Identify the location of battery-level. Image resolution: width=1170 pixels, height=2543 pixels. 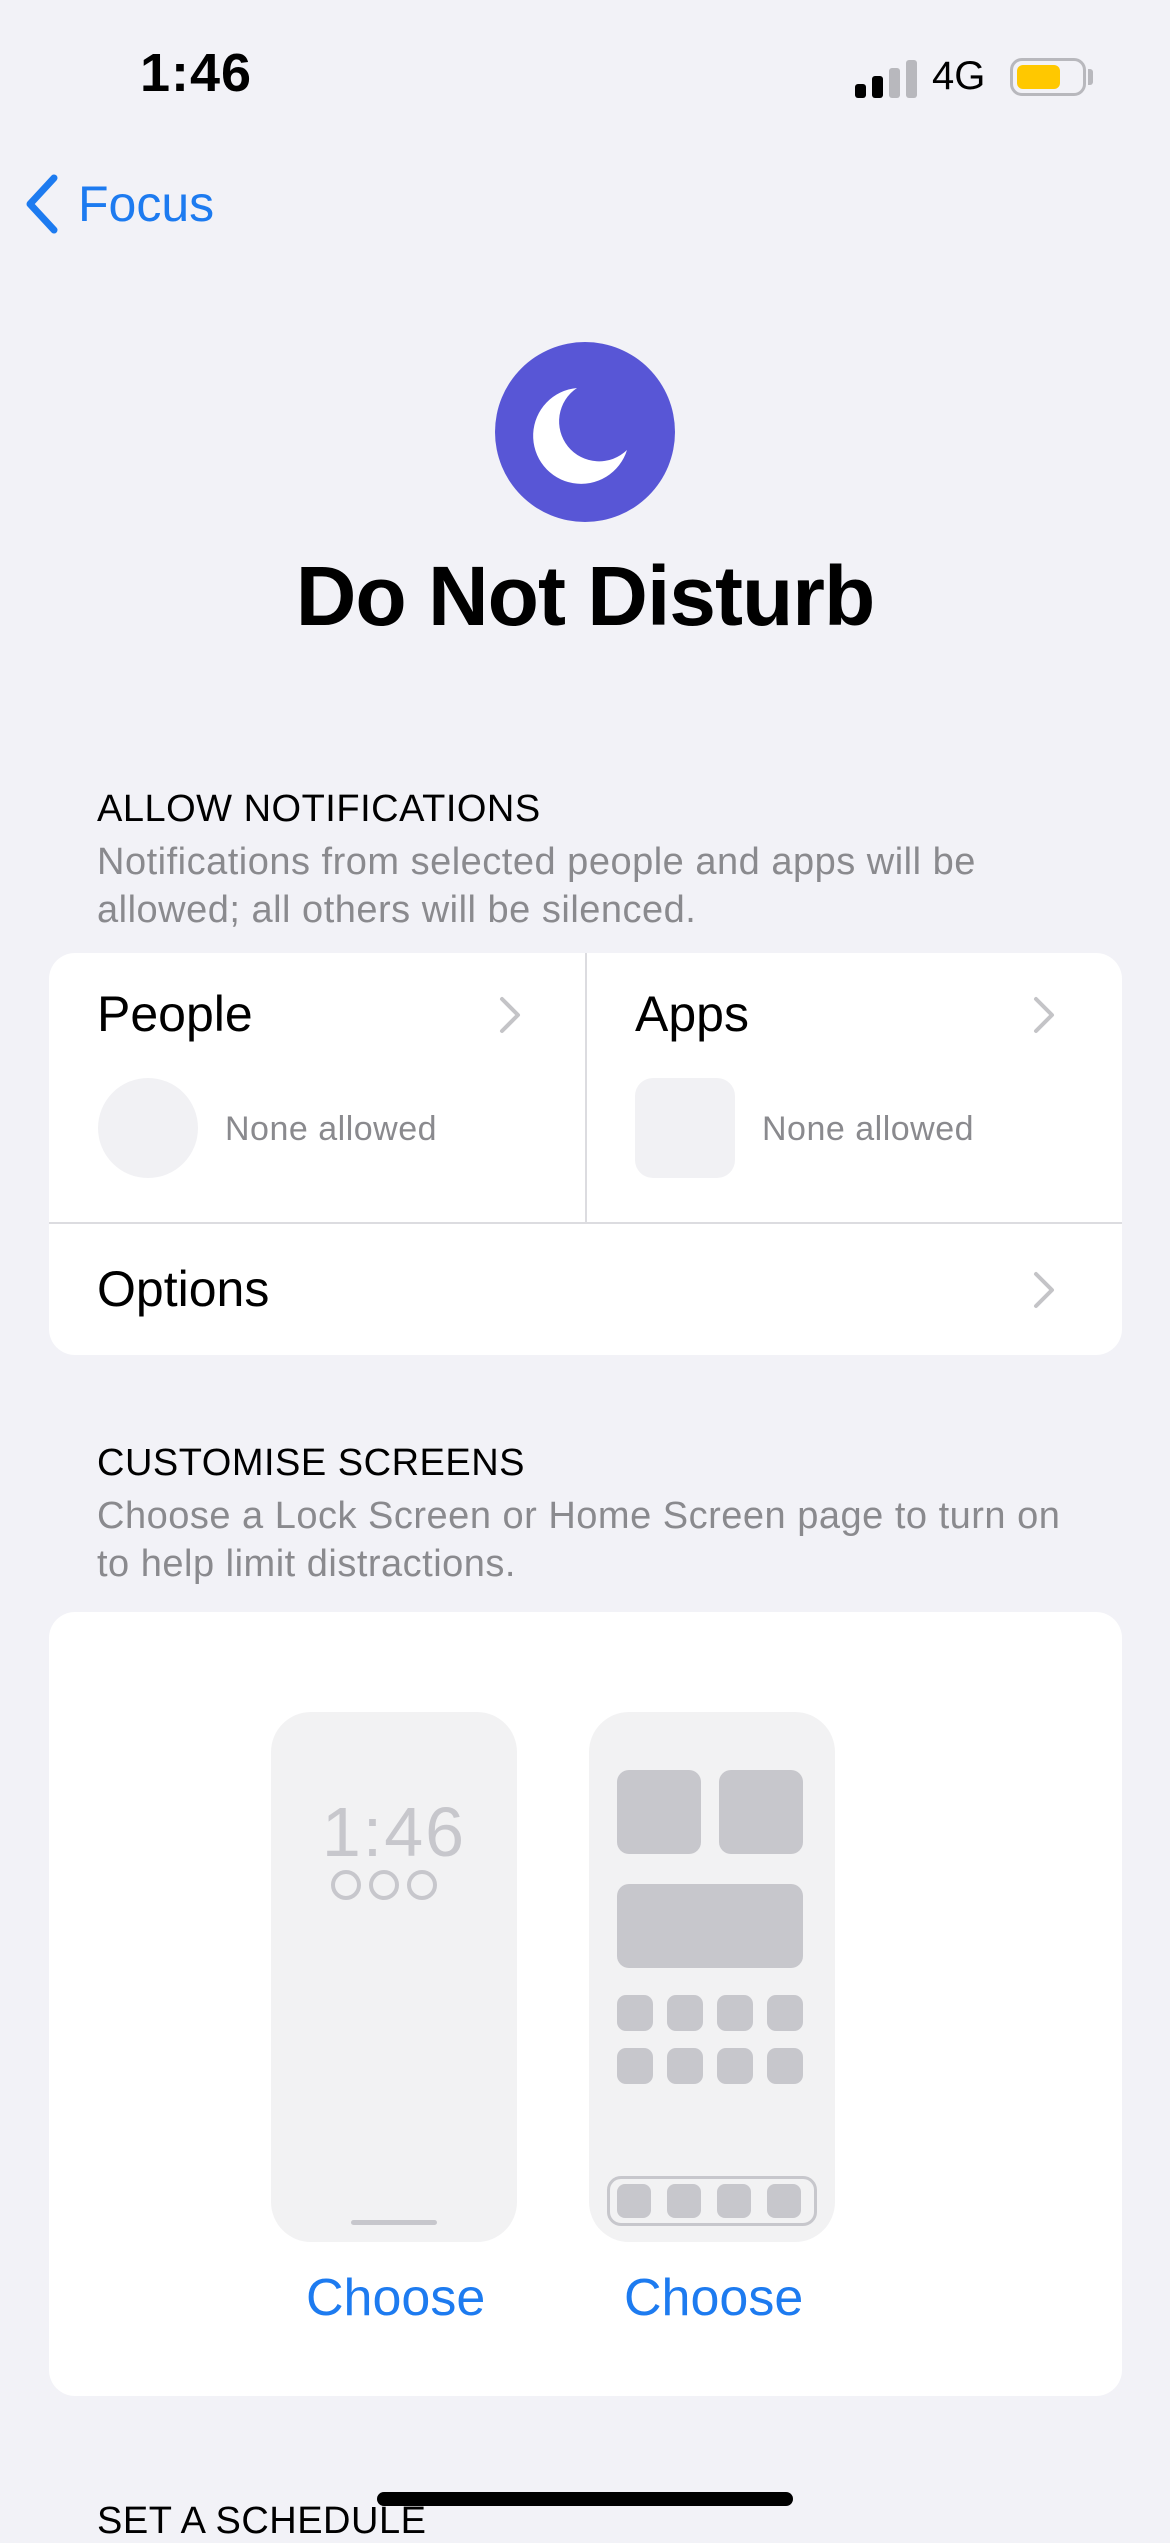
(1038, 77).